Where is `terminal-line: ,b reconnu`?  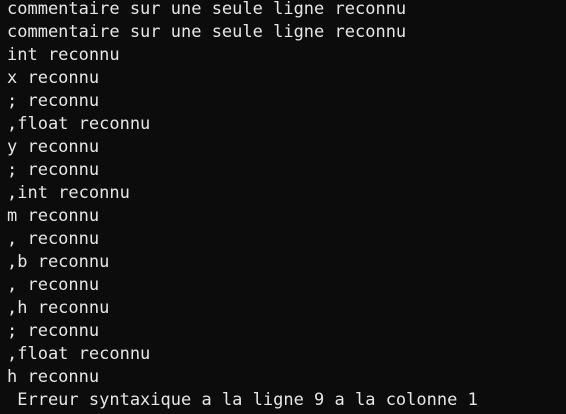 terminal-line: ,b reconnu is located at coordinates (58, 262).